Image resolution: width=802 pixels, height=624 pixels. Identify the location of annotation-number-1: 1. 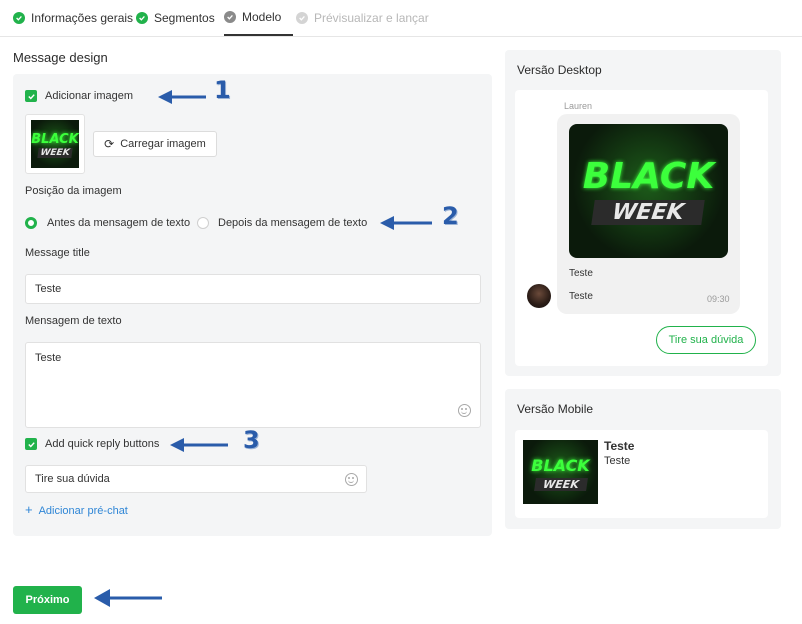
(222, 90).